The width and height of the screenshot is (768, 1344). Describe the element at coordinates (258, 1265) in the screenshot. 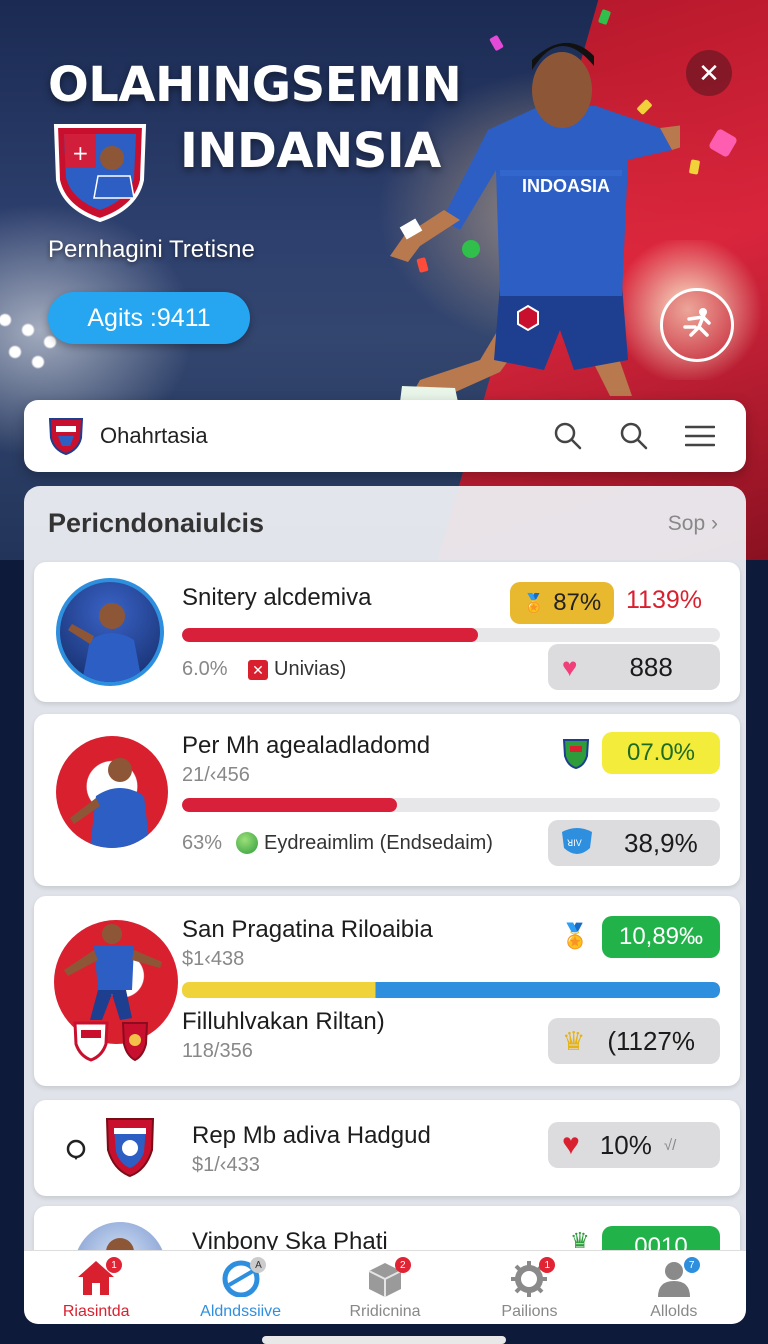

I see `notification-badge: A` at that location.